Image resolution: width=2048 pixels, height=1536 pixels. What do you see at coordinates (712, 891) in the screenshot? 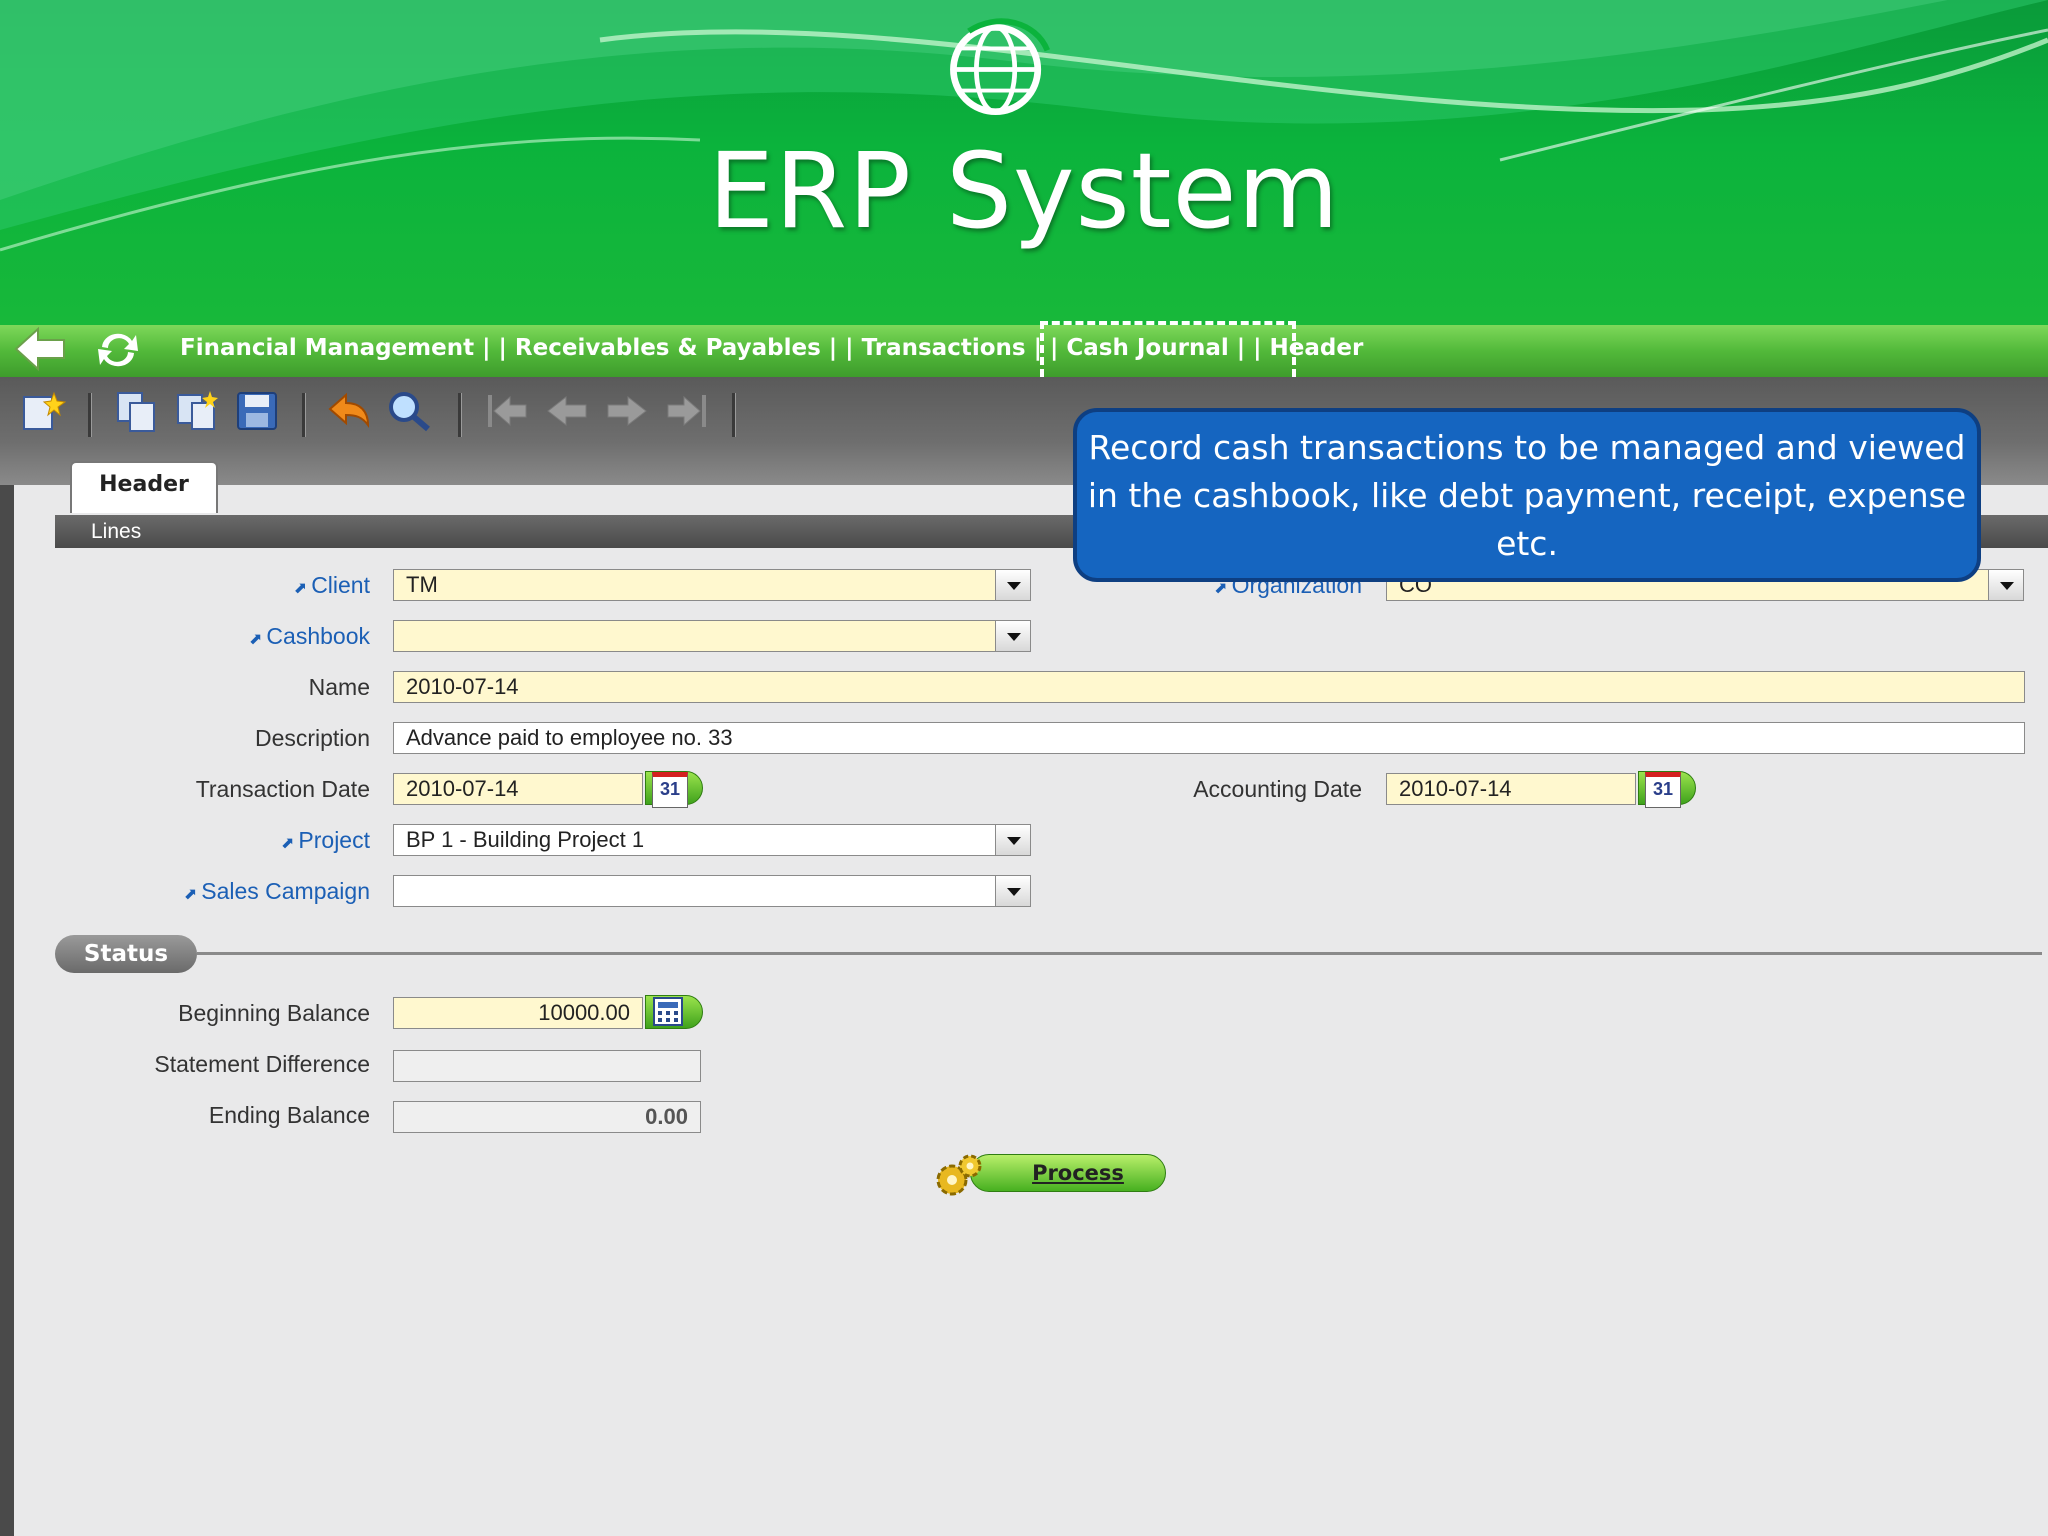
I see `sales-campaign-field` at bounding box center [712, 891].